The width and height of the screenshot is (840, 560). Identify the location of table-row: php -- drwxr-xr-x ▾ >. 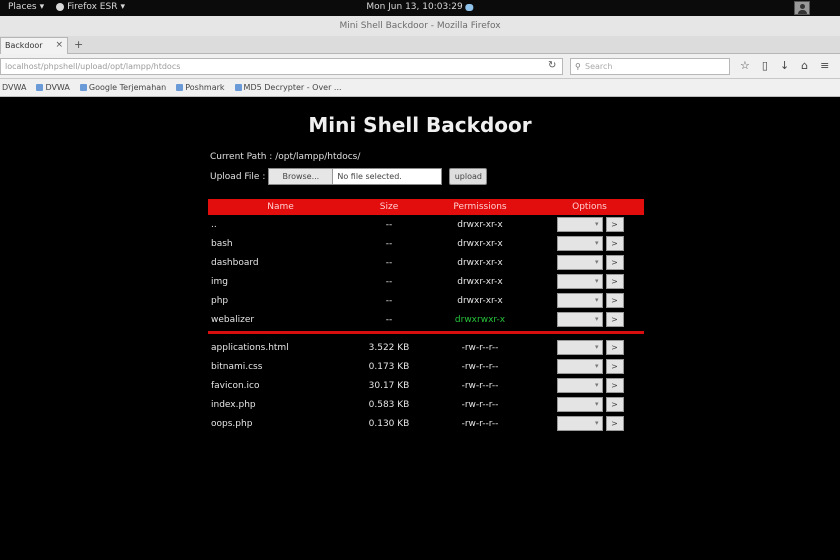
(426, 300).